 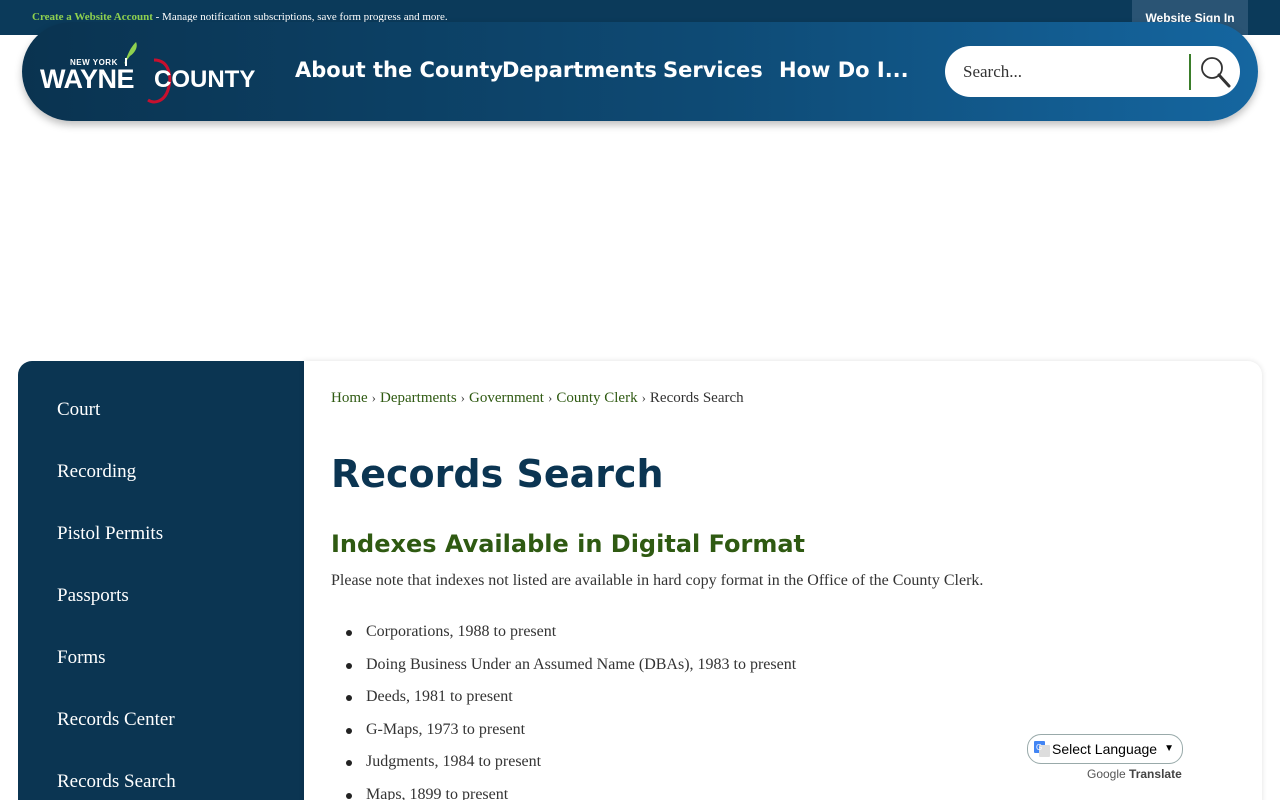 I want to click on search-box, so click(x=1092, y=71).